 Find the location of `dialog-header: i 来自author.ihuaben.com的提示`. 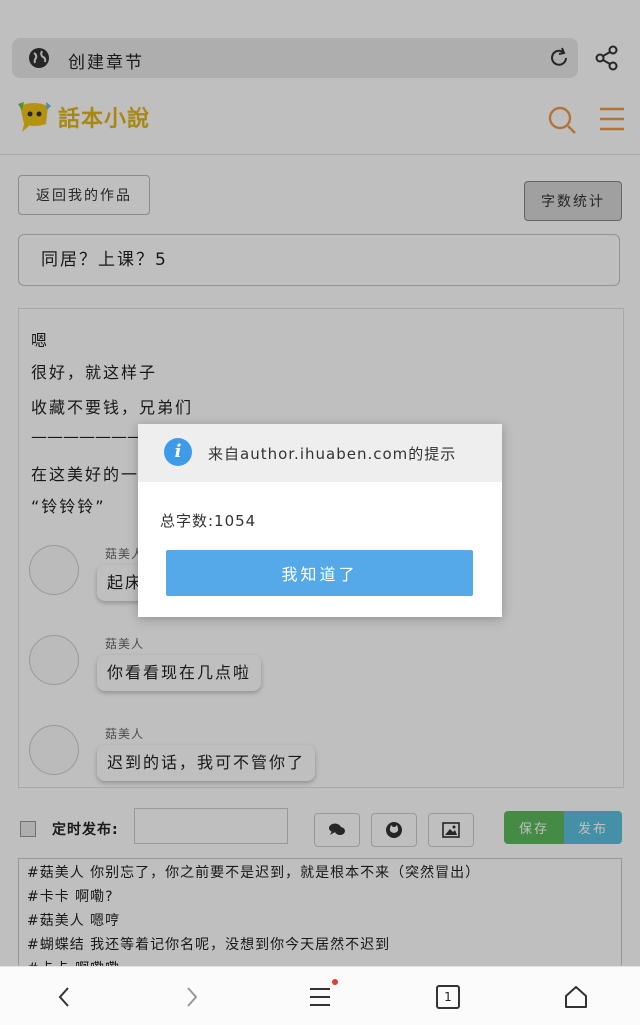

dialog-header: i 来自author.ihuaben.com的提示 is located at coordinates (320, 453).